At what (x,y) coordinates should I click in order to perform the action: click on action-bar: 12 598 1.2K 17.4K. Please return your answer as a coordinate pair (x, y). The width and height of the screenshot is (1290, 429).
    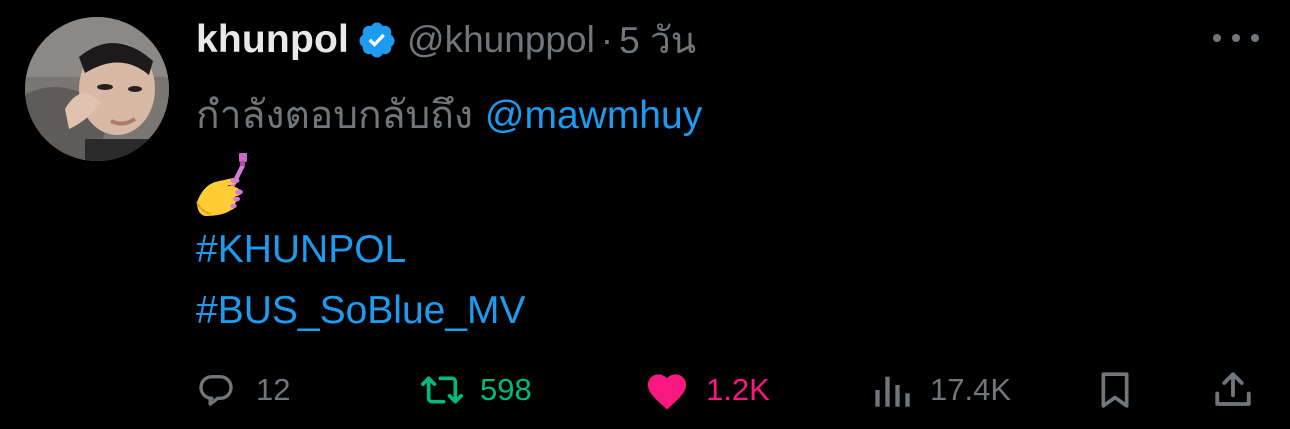
    Looking at the image, I should click on (645, 390).